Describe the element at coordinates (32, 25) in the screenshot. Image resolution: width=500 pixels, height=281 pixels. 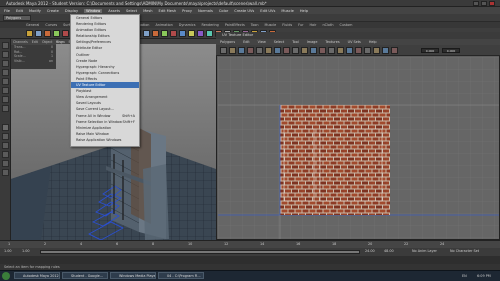
I see `shelf-tab-general: General` at that location.